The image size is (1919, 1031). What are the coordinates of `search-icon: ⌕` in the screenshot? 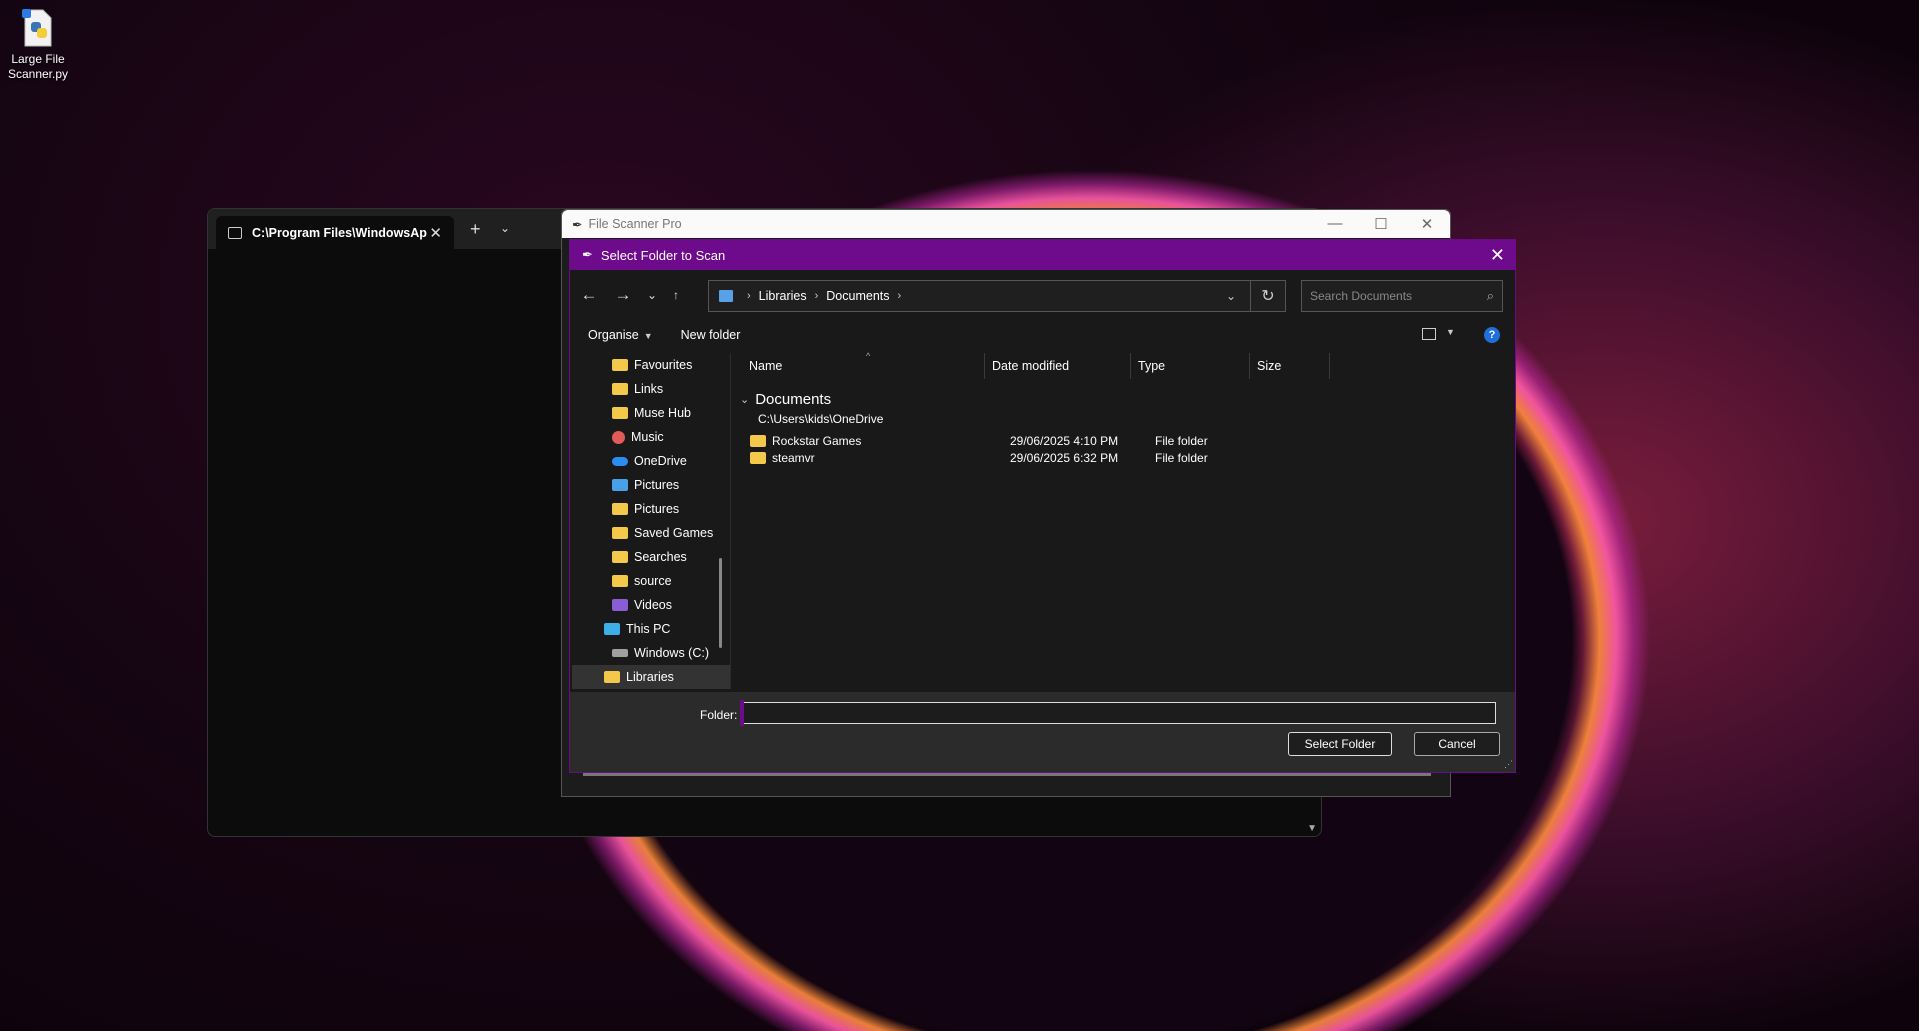 It's located at (1490, 296).